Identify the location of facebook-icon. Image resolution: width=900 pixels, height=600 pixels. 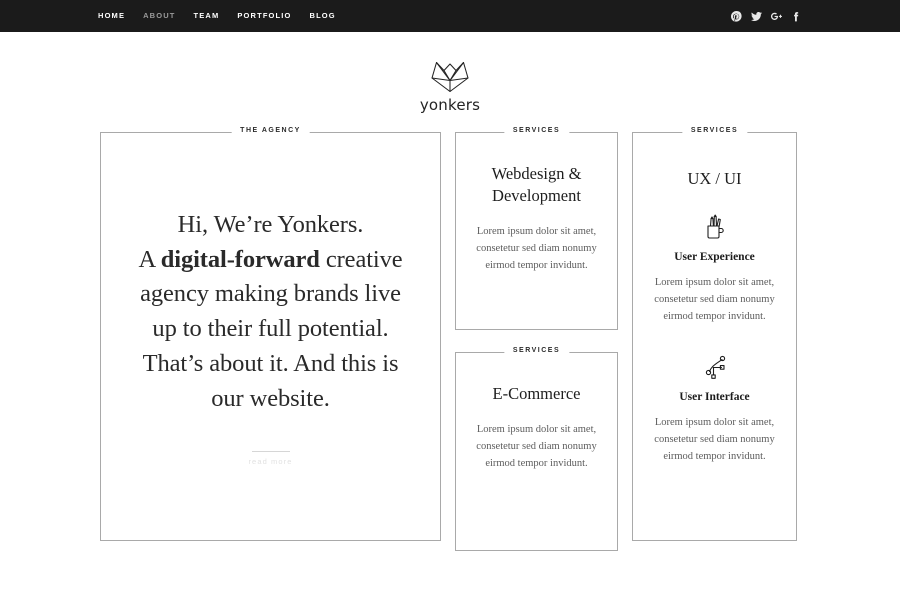
(796, 16).